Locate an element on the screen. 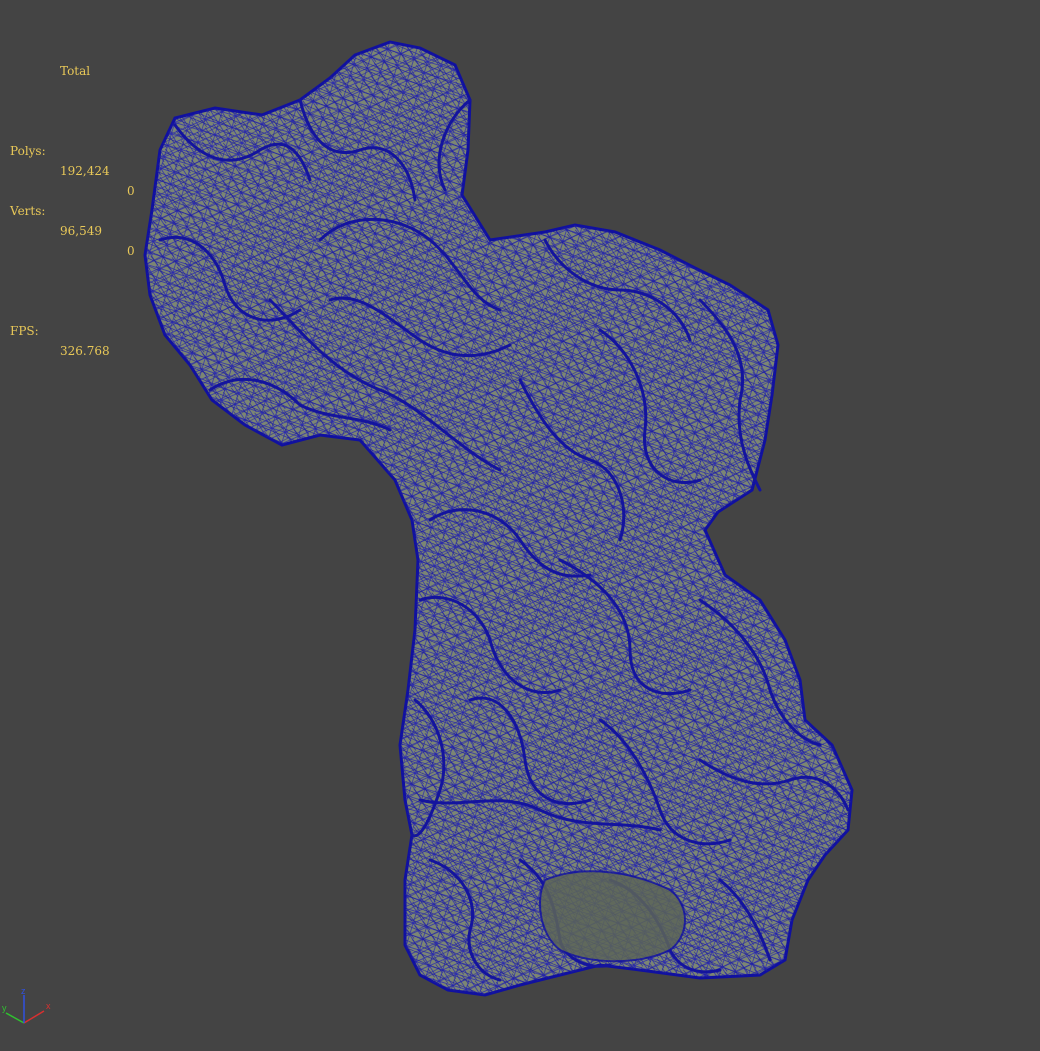 This screenshot has height=1051, width=1040. polys-total-value: 192,424 is located at coordinates (85, 171).